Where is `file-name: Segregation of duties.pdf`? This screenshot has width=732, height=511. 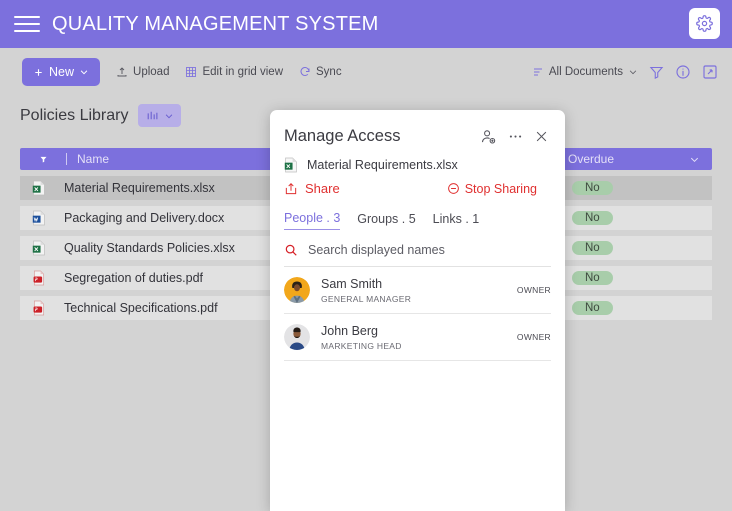 file-name: Segregation of duties.pdf is located at coordinates (133, 278).